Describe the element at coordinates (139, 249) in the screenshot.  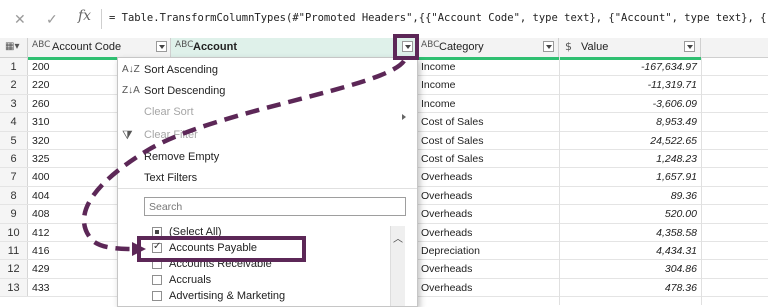
I see `arrow-head` at that location.